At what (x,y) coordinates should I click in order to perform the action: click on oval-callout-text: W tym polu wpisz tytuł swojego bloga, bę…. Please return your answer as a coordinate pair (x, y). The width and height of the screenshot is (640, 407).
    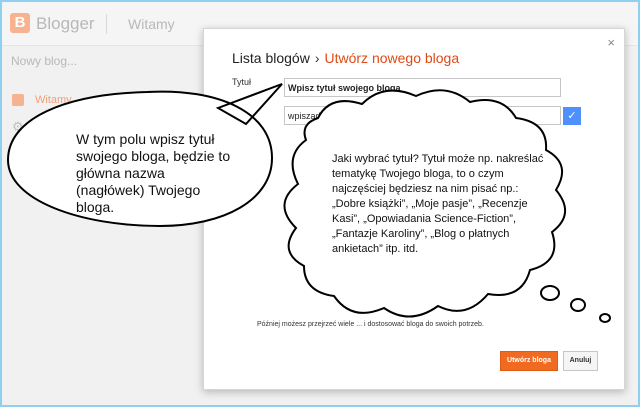
    Looking at the image, I should click on (153, 173).